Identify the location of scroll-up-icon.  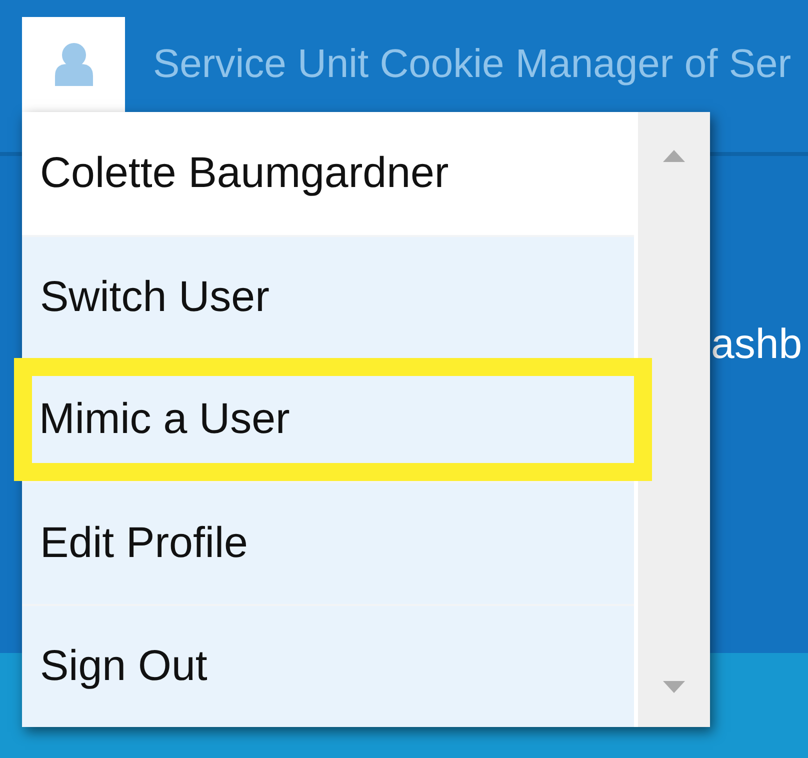
(674, 156).